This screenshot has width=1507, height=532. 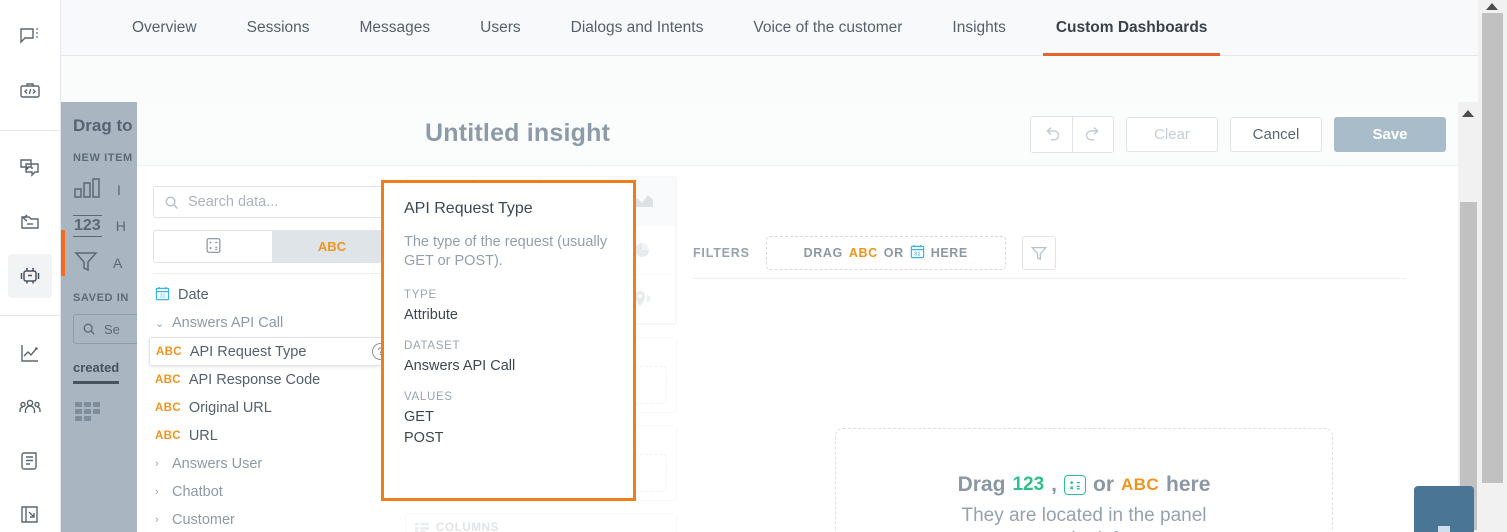 I want to click on tab-voice-of-the-customer: Voice of the customer, so click(x=827, y=28).